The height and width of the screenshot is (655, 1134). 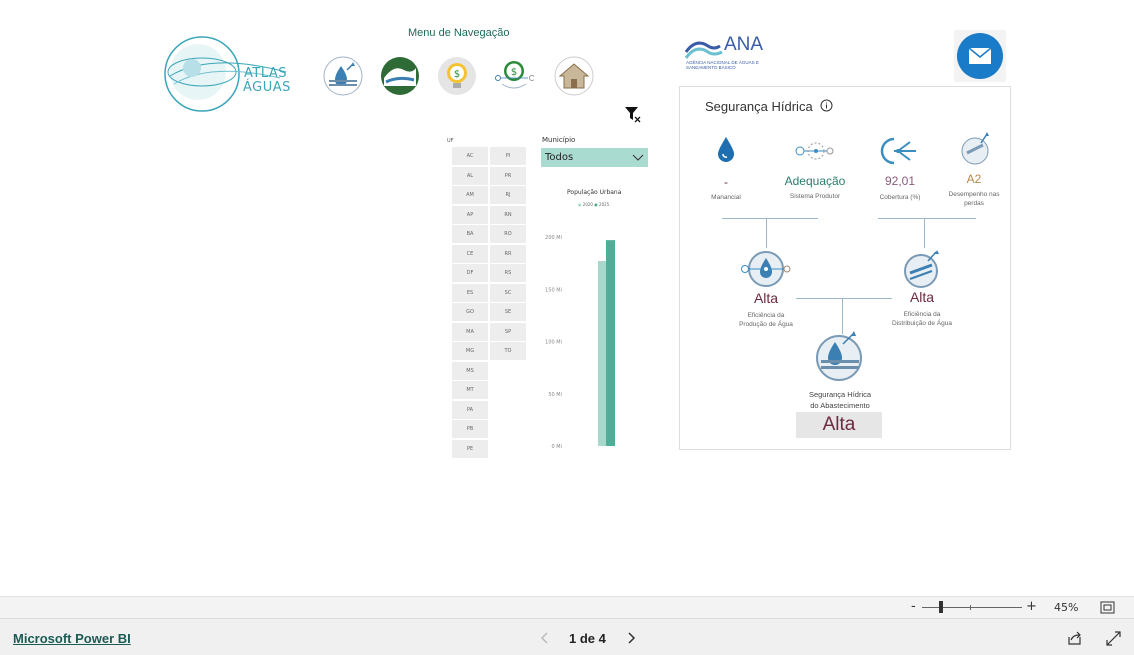 What do you see at coordinates (72, 638) in the screenshot?
I see `power-bi-link: Microsoft Power BI` at bounding box center [72, 638].